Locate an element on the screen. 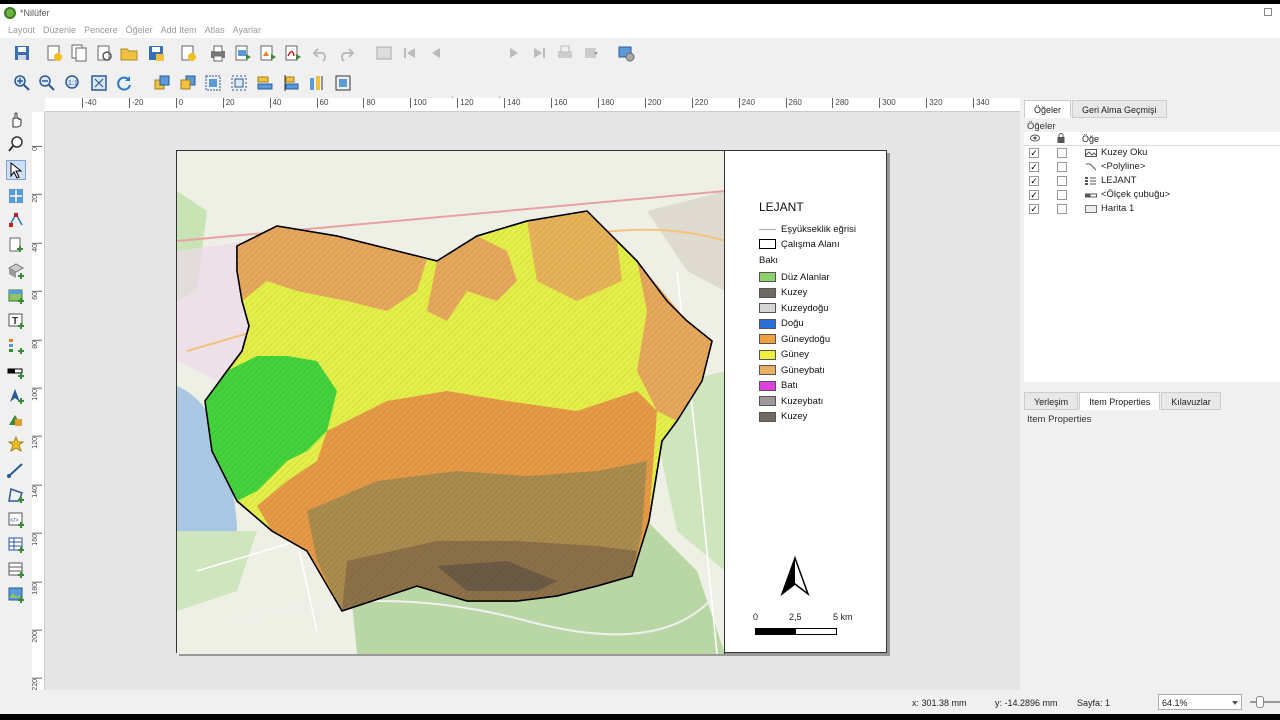  refresh-icon is located at coordinates (124, 83).